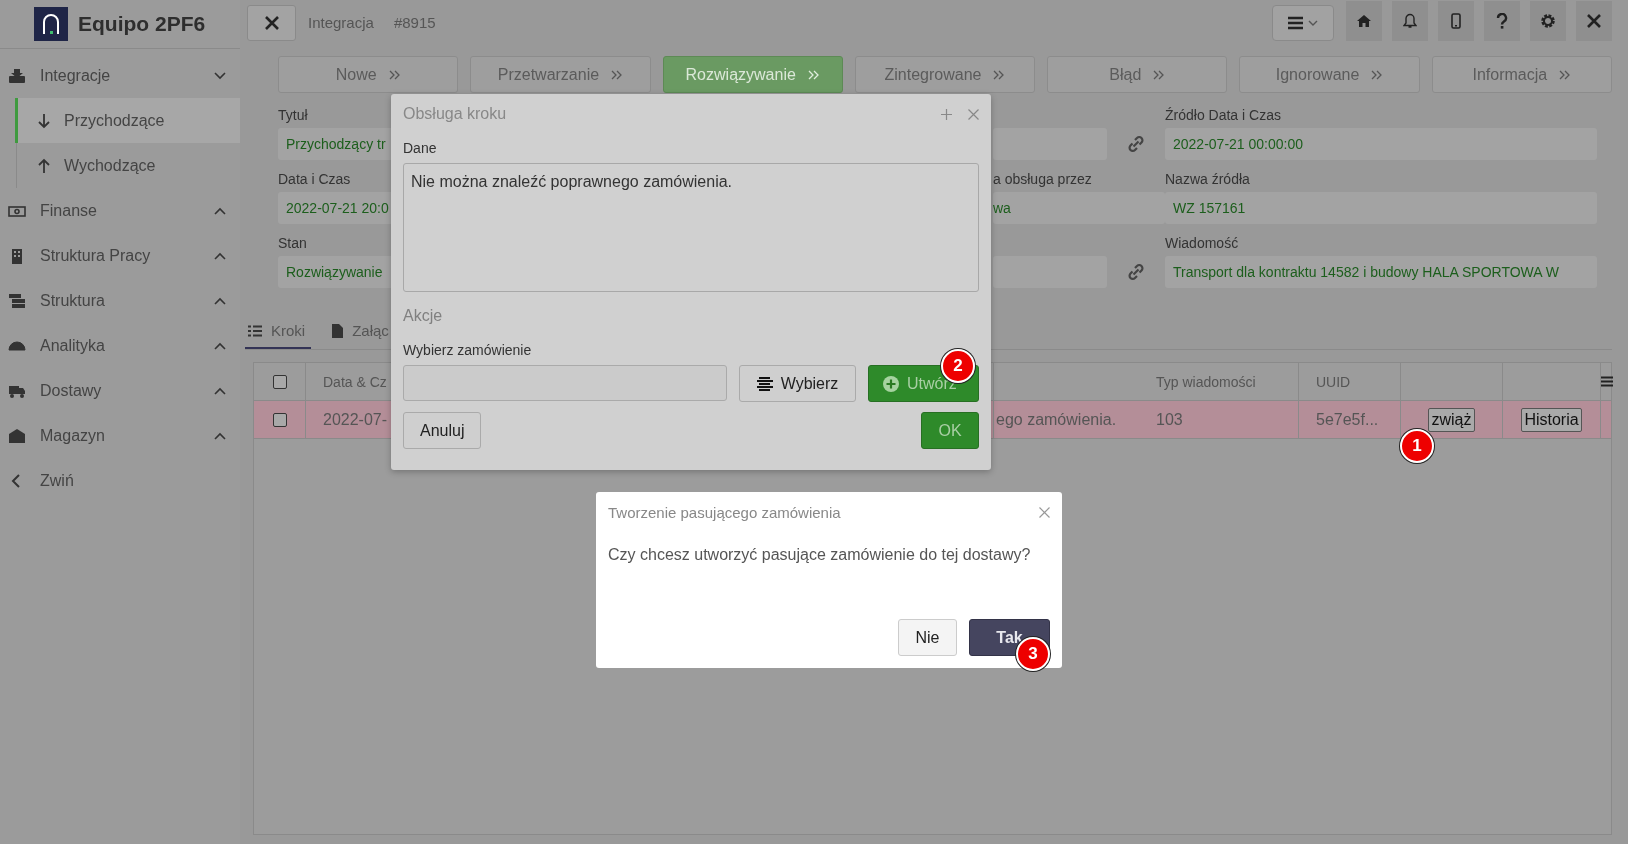  I want to click on dialog-title: Tworzenie pasującego zamówienia, so click(725, 512).